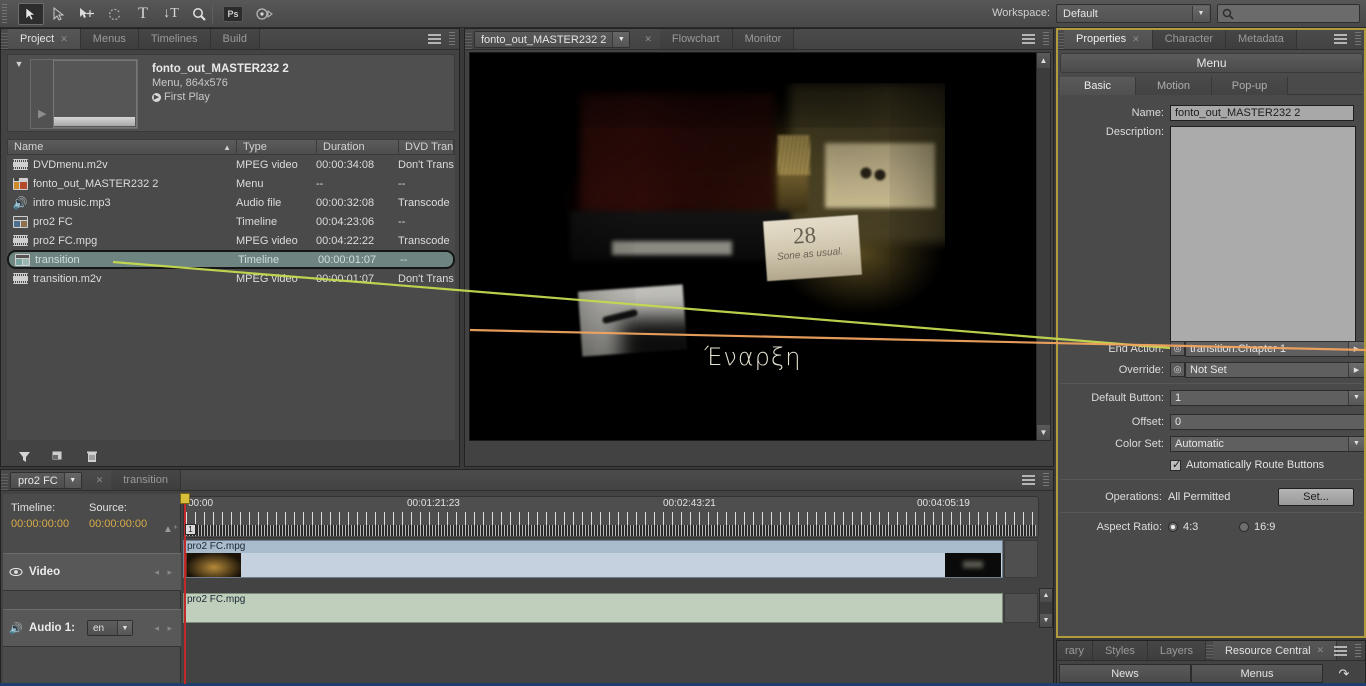  Describe the element at coordinates (1075, 650) in the screenshot. I see `tab-library: rary` at that location.